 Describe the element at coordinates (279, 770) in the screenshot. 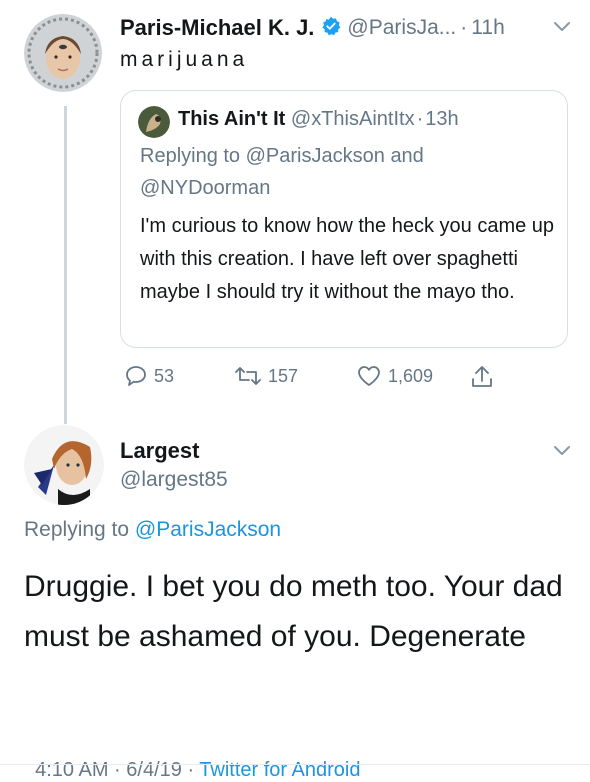

I see `tweet2-source: Twitter for Android` at that location.